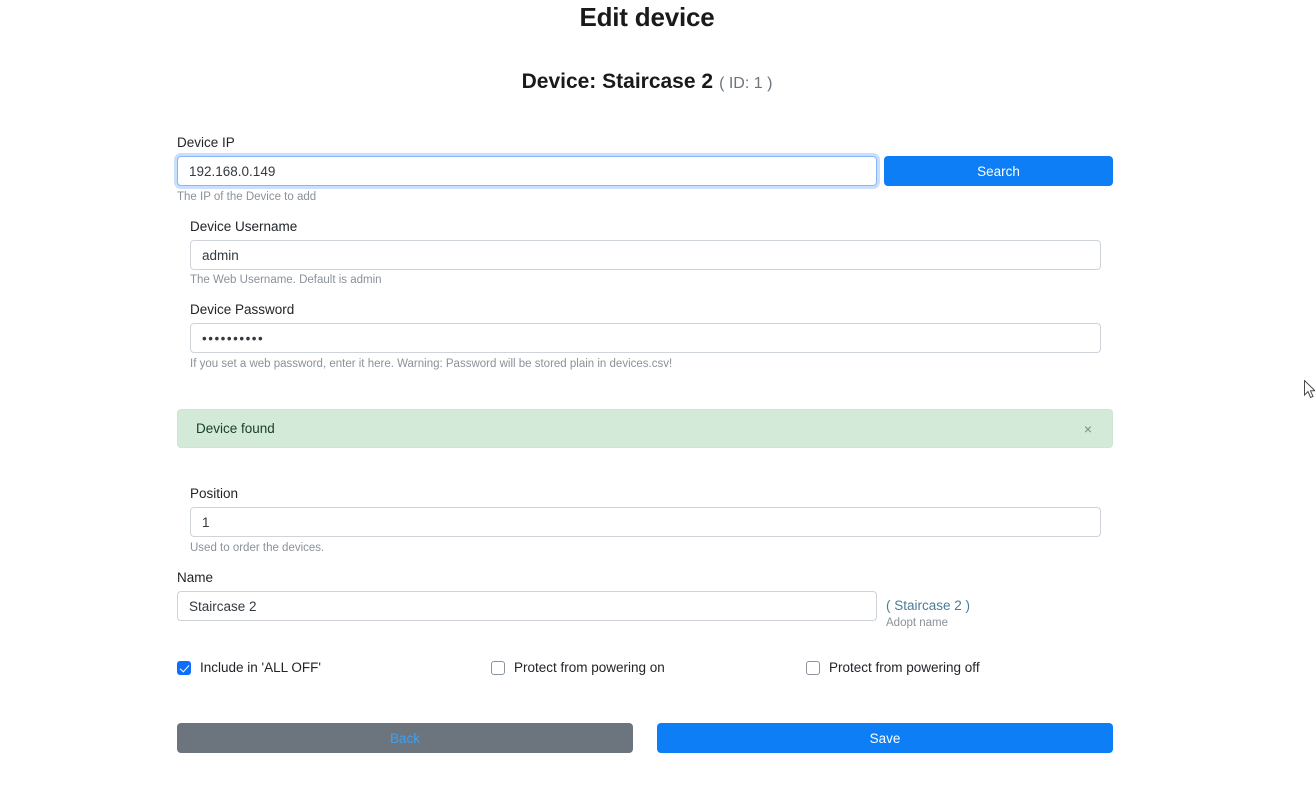  I want to click on back-button: Back, so click(405, 738).